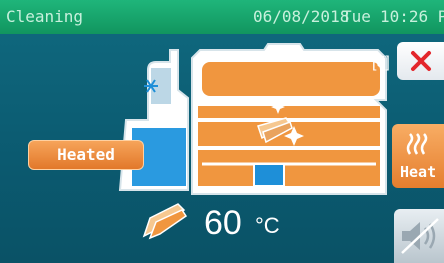  What do you see at coordinates (223, 223) in the screenshot?
I see `temperature-value: 60` at bounding box center [223, 223].